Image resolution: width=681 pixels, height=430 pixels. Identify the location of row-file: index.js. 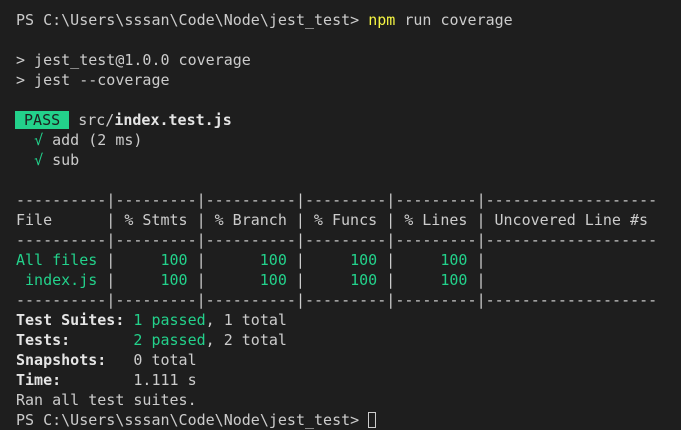
(61, 280).